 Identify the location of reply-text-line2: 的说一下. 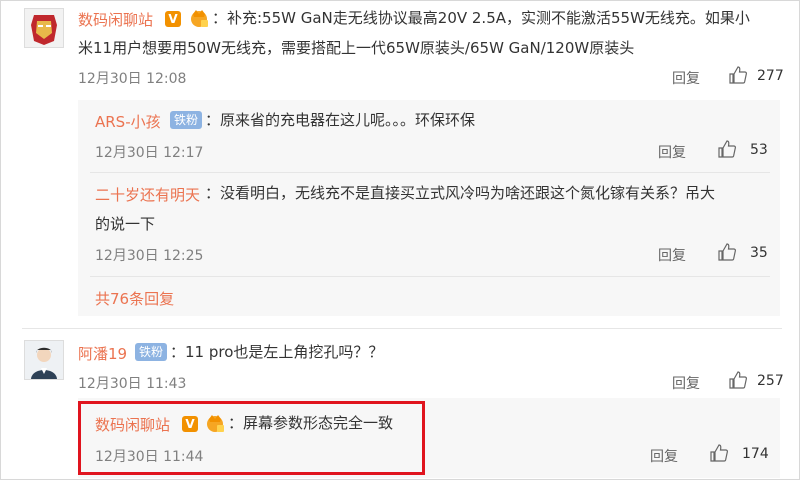
(125, 224).